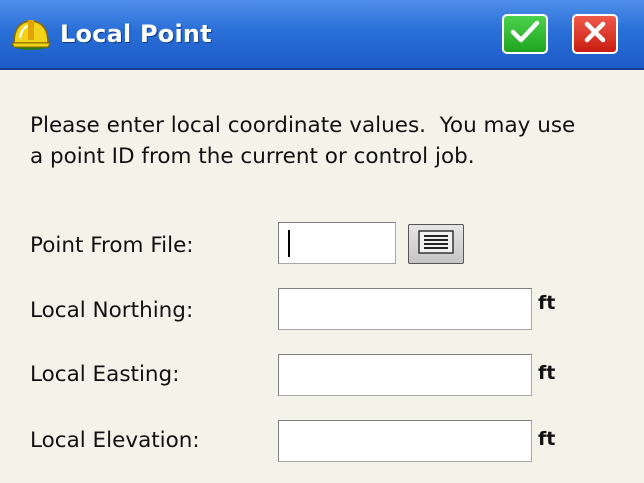  I want to click on point-list-button, so click(436, 244).